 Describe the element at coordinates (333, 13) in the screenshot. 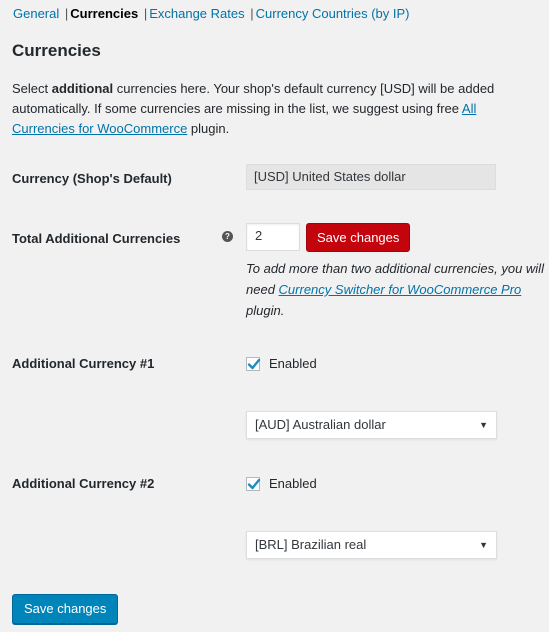

I see `tab-currency-countries: Currency Countries (by IP)` at that location.